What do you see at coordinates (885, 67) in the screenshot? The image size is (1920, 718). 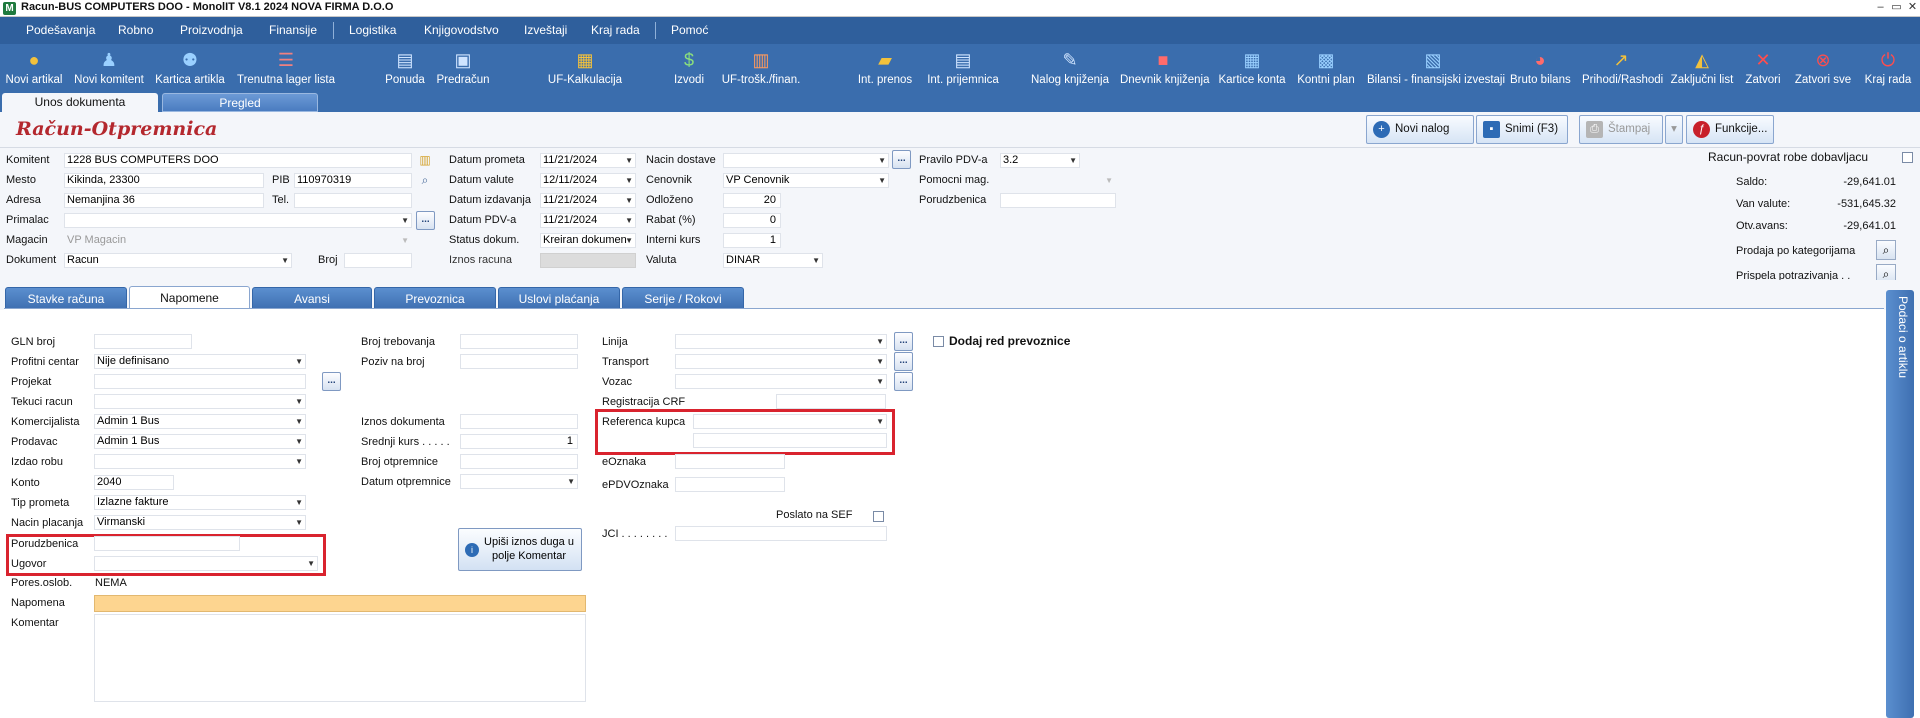 I see `int-prenos-button: ▰ Int. prenos` at bounding box center [885, 67].